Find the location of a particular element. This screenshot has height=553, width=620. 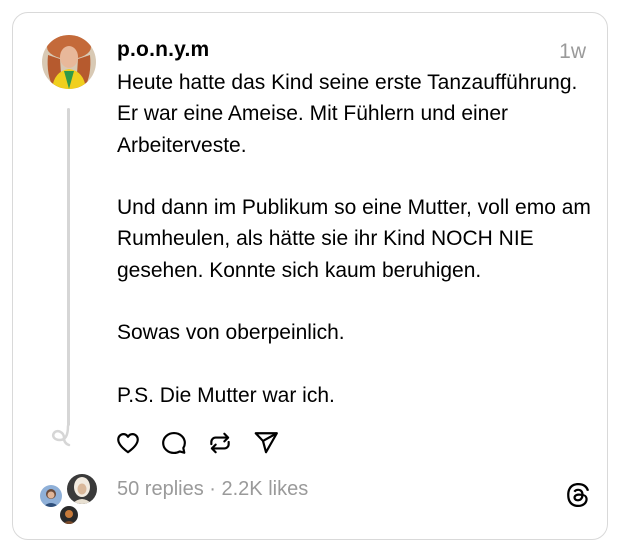

post-paragraph: Sowas von oberpeinlich. is located at coordinates (231, 333).